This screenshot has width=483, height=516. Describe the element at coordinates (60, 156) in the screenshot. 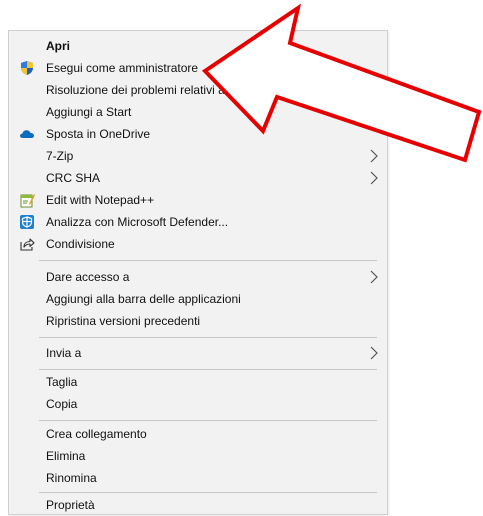

I see `menu-item-label: 7-Zip` at that location.